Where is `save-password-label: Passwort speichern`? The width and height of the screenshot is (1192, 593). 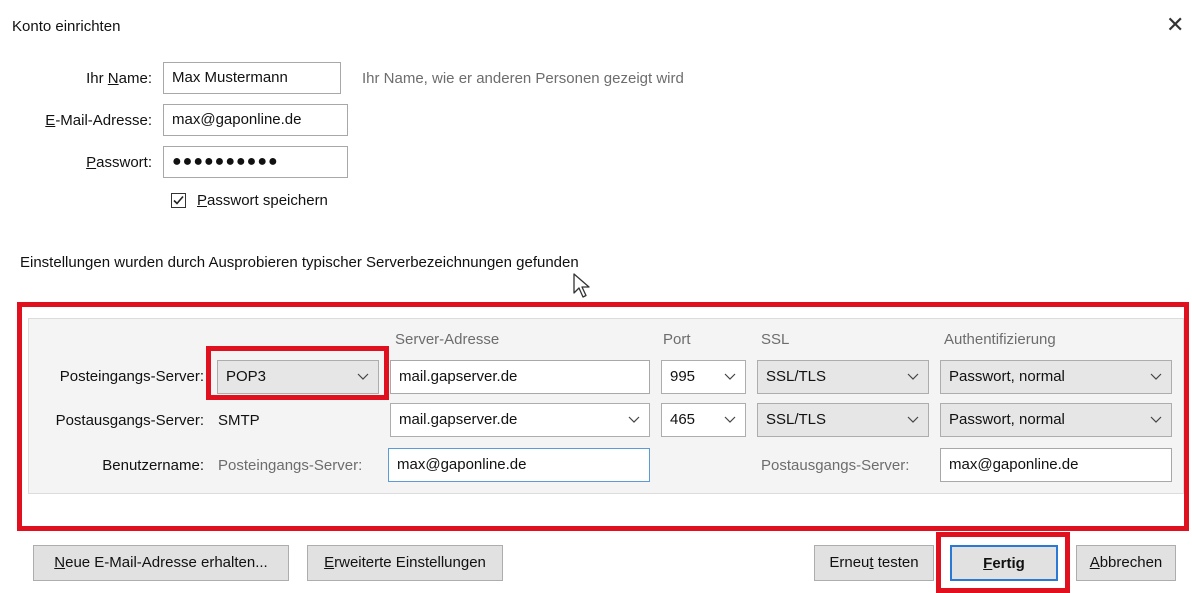 save-password-label: Passwort speichern is located at coordinates (262, 200).